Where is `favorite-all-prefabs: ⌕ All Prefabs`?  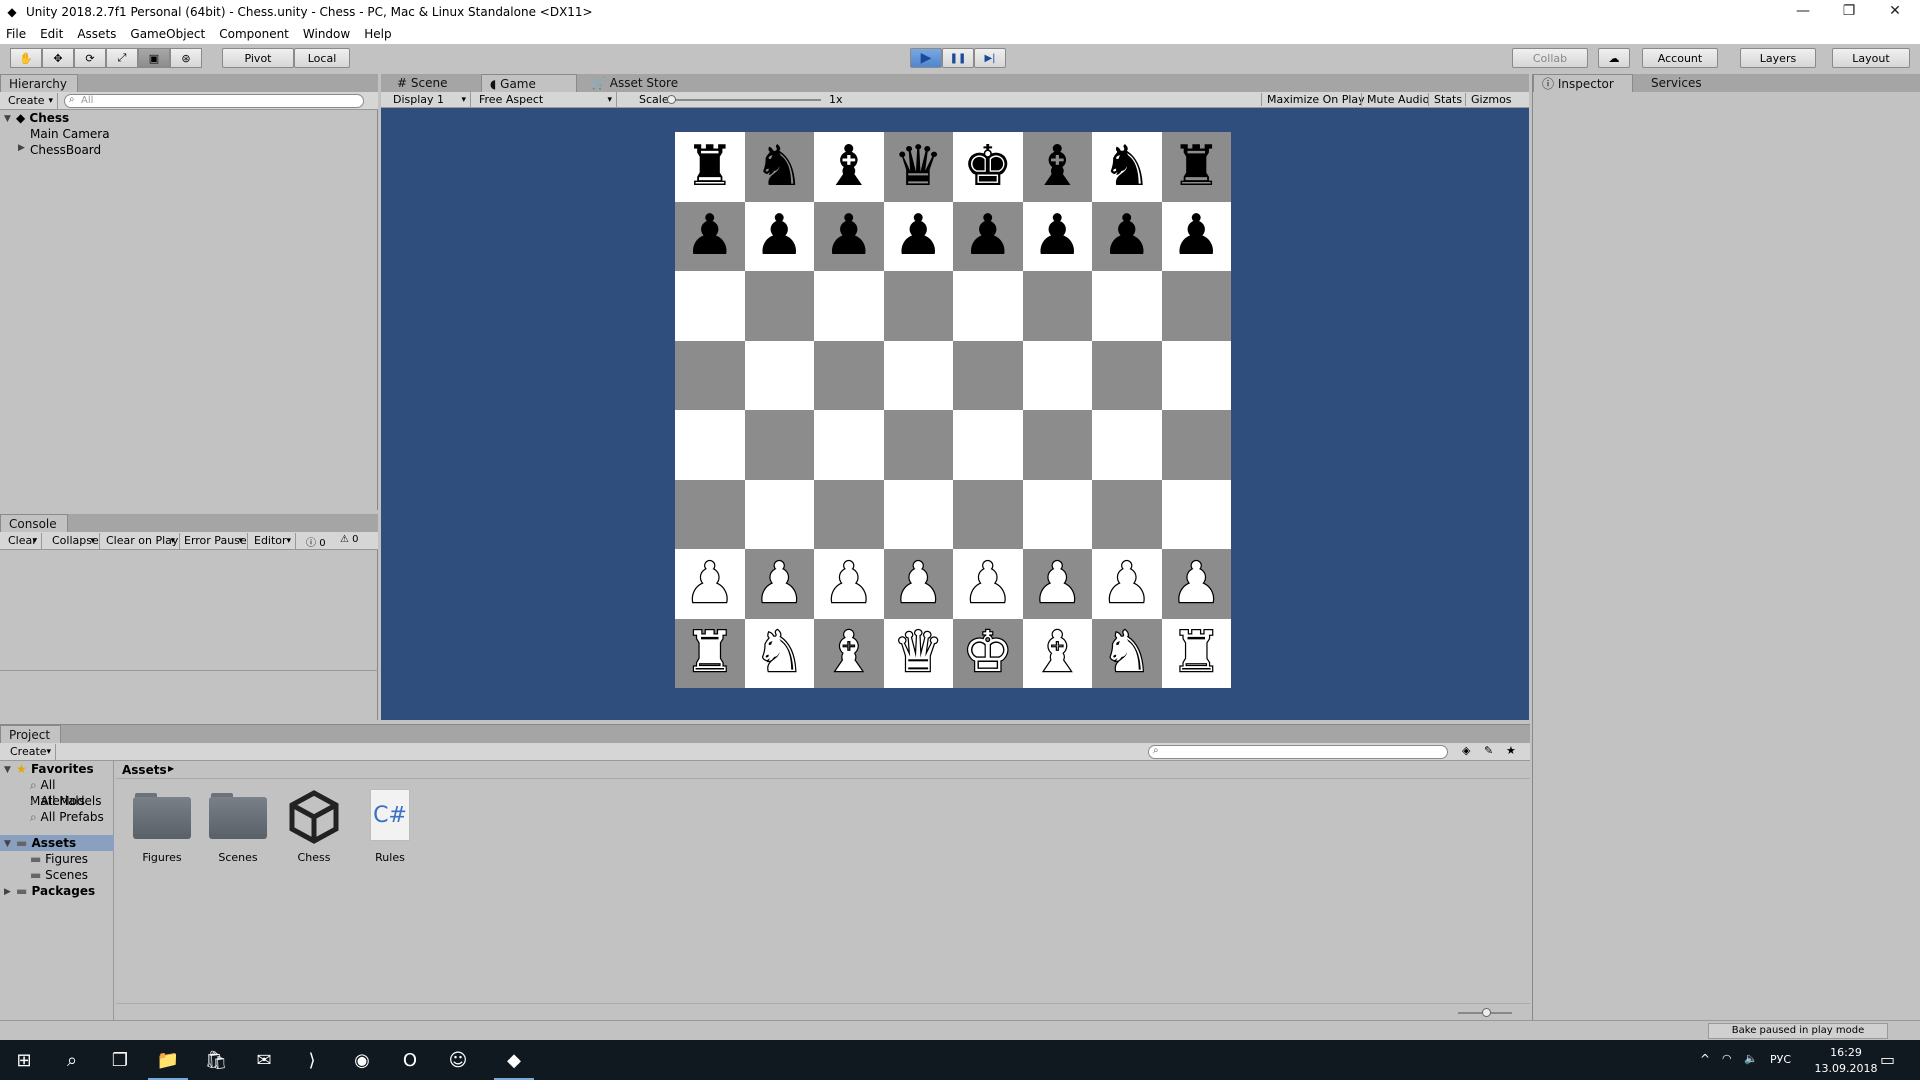
favorite-all-prefabs: ⌕ All Prefabs is located at coordinates (67, 817).